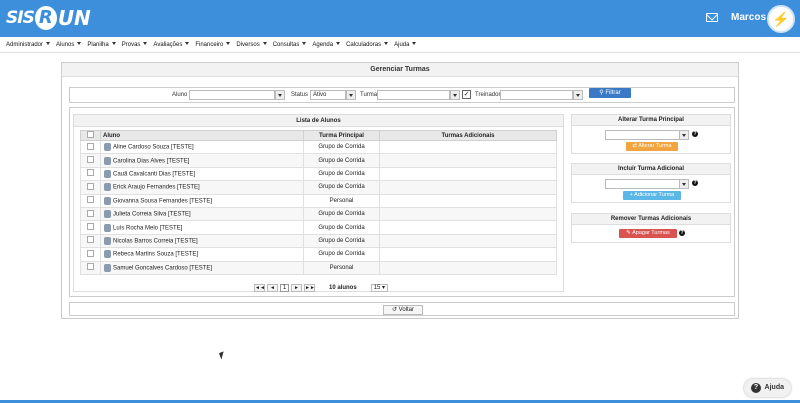  I want to click on table-row: Luís Rocha Melo [TESTE] Grupo de Corrida, so click(318, 227).